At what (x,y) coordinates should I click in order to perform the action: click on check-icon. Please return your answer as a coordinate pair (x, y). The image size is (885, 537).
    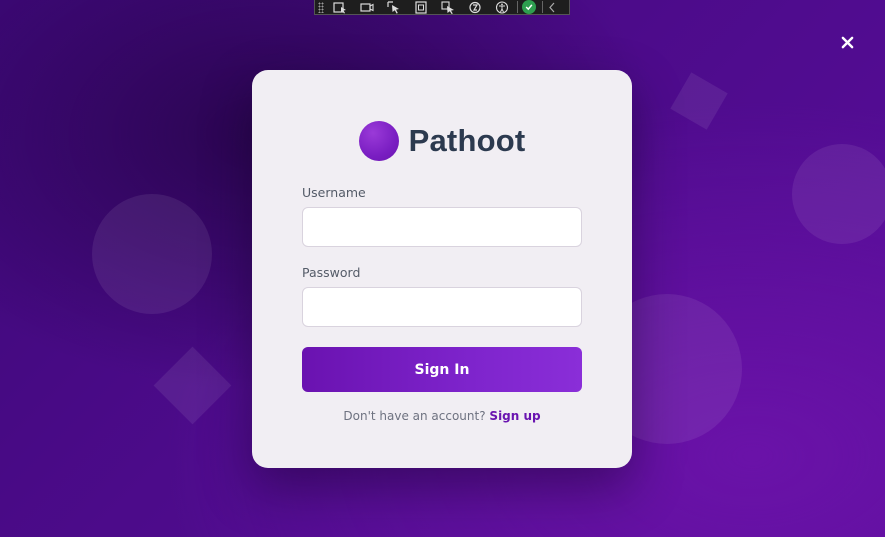
    Looking at the image, I should click on (529, 7).